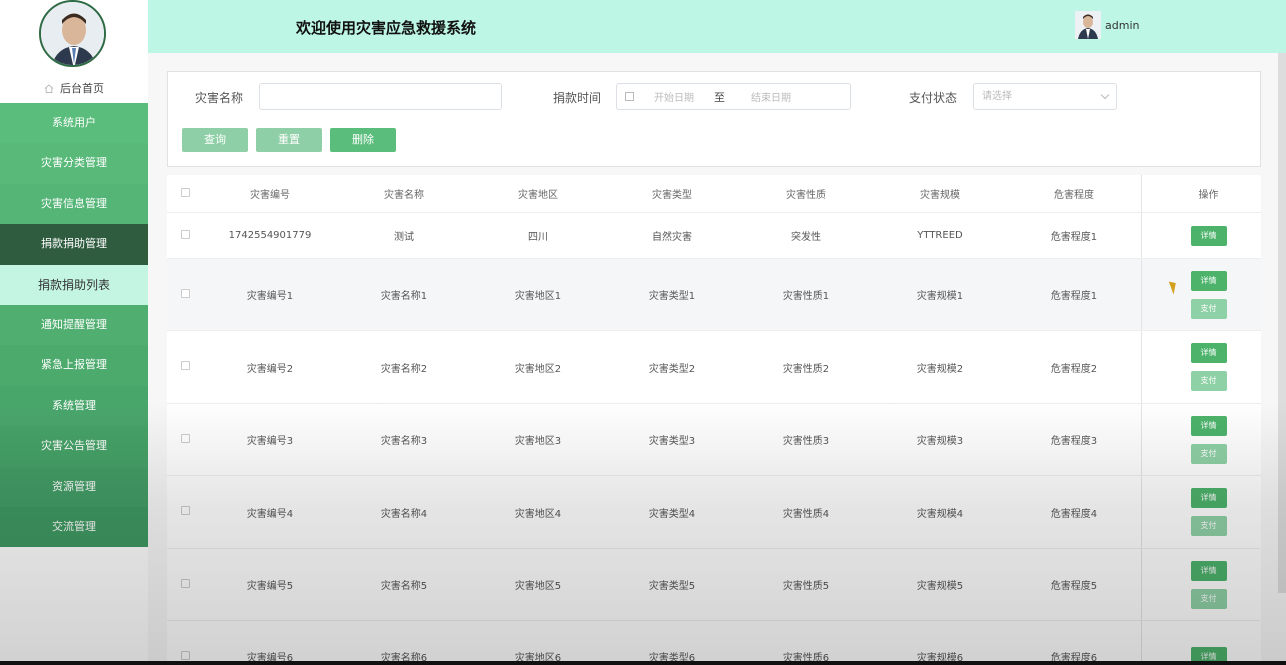 Image resolution: width=1286 pixels, height=665 pixels. I want to click on table-row: 灾害编号3 灾害名称3 灾害地区3 灾害类型3 灾害性质3 灾害规模3 危害程度3 详情支付, so click(714, 440).